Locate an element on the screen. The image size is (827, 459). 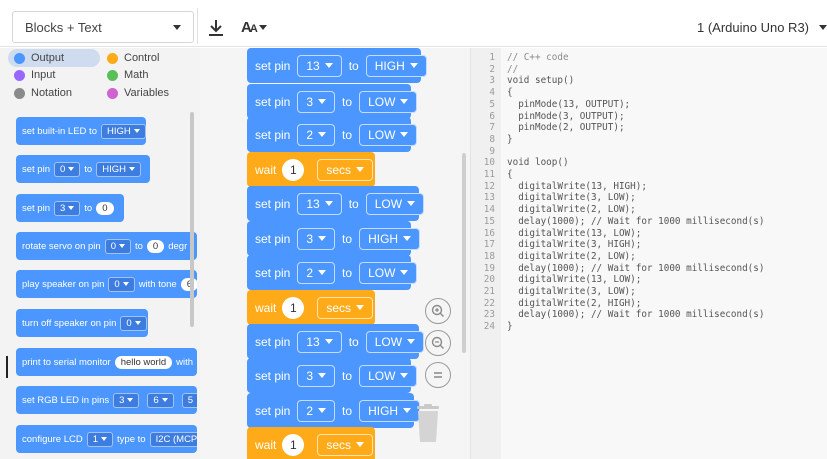
workspace-block-set-pin: set pin 2 to HIGH is located at coordinates (334, 410).